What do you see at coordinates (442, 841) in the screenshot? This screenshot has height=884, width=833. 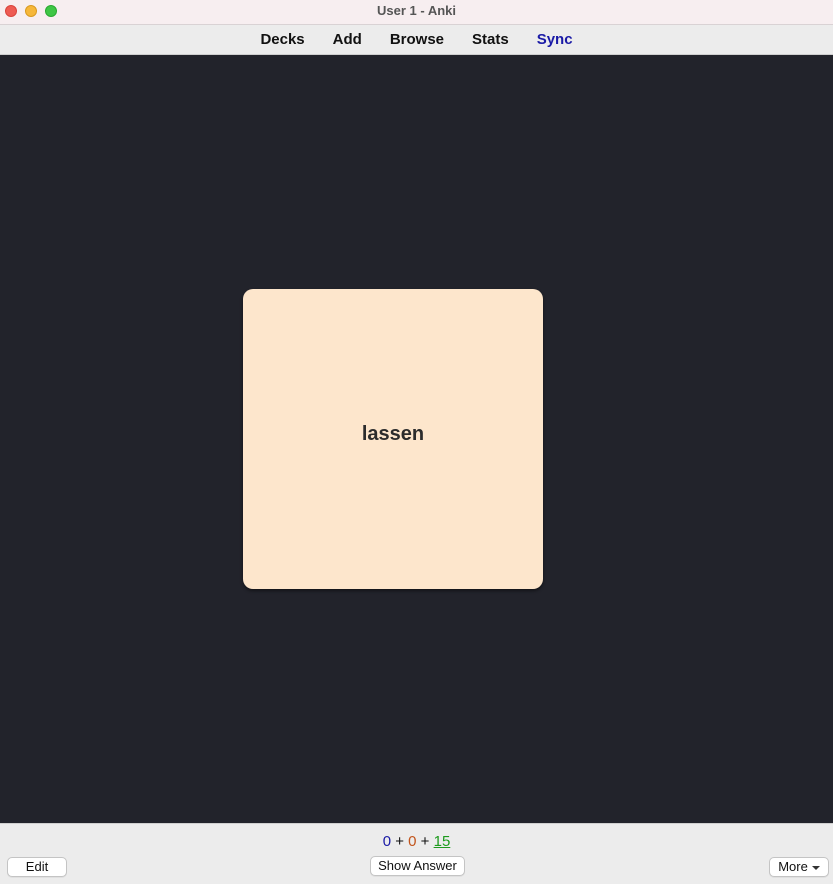 I see `review-count: 15` at bounding box center [442, 841].